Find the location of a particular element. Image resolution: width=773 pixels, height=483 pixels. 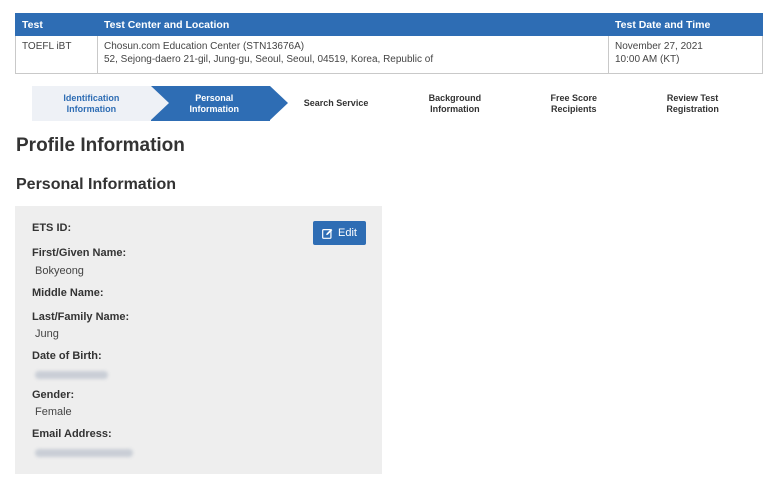

step-label-line1: Review Test is located at coordinates (692, 97).